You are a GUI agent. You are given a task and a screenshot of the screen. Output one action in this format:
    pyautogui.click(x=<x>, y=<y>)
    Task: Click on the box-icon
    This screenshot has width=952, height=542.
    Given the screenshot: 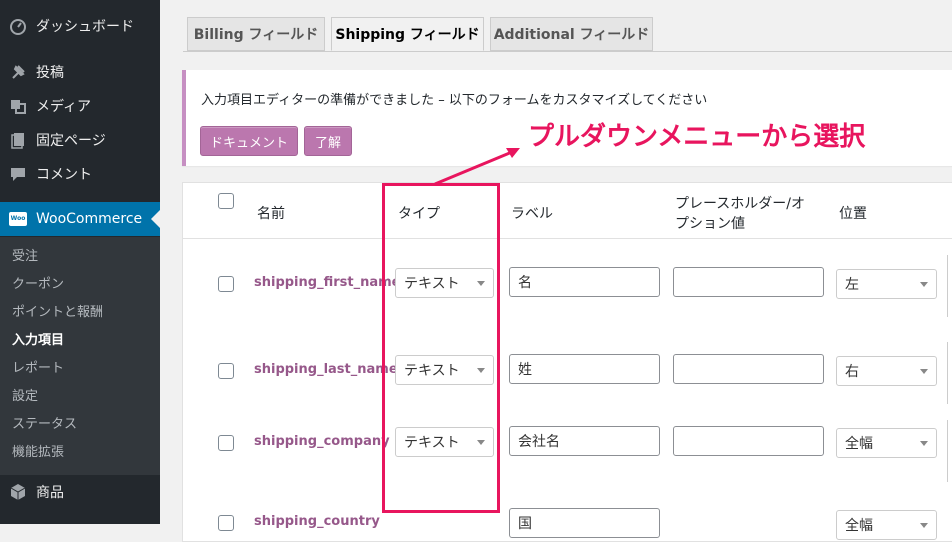 What is the action you would take?
    pyautogui.click(x=18, y=492)
    